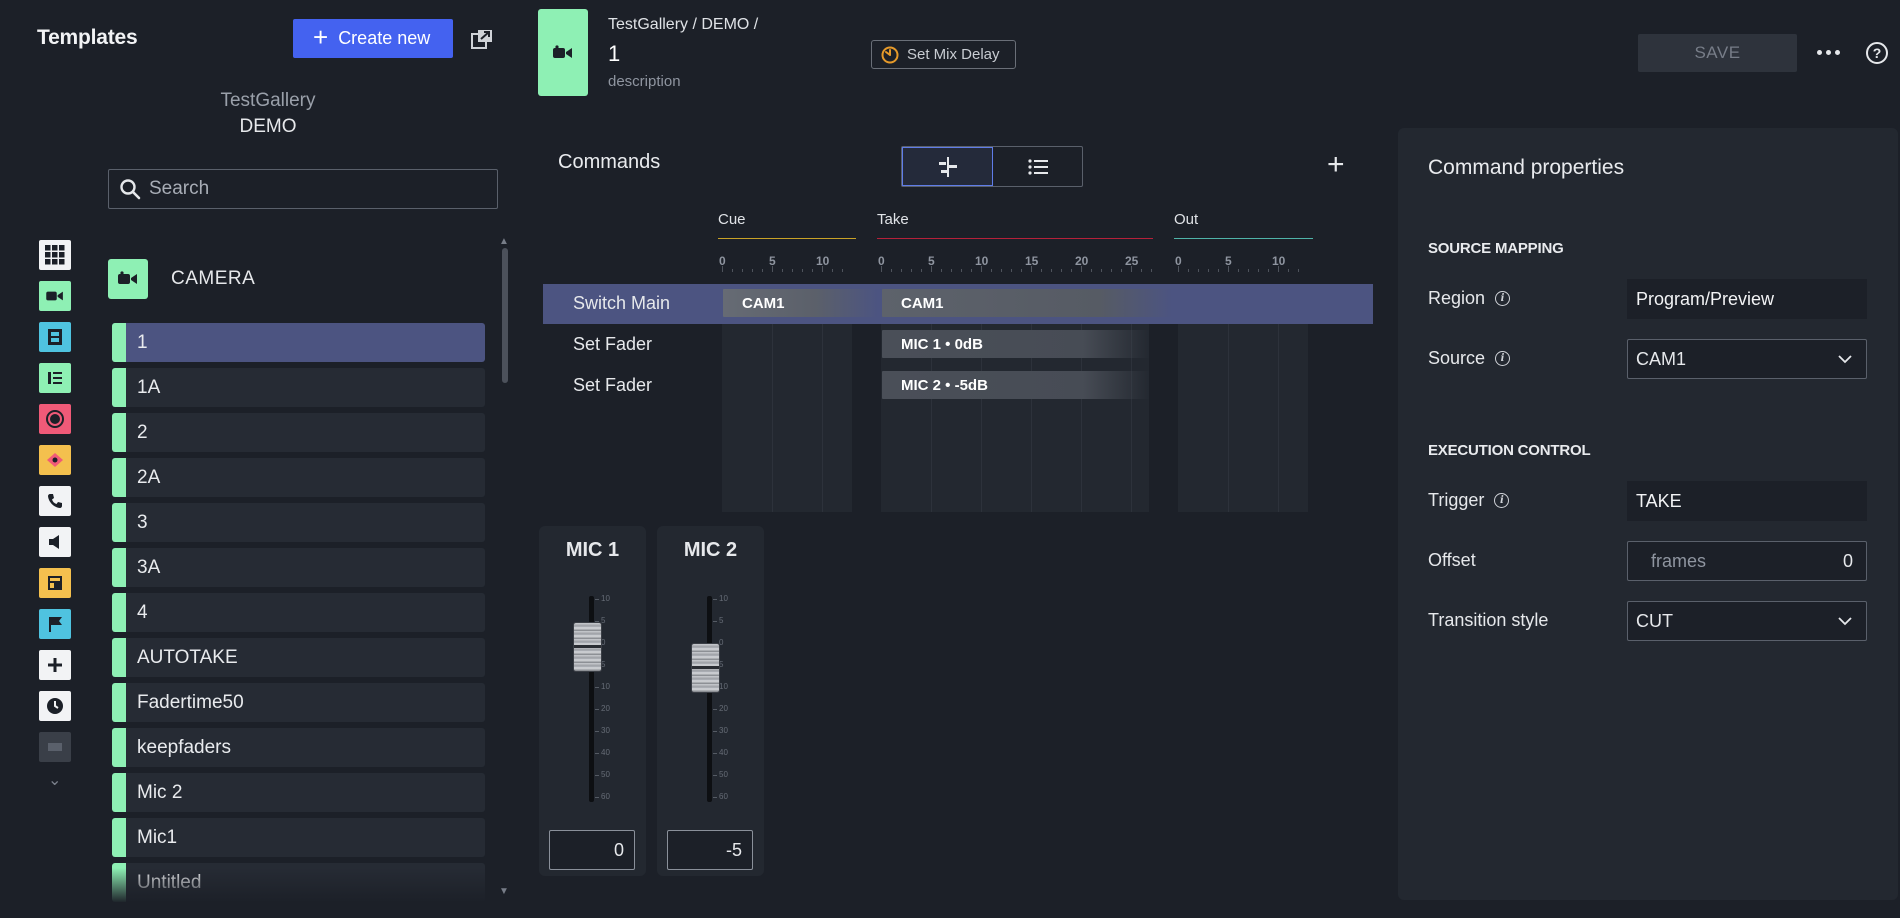 The width and height of the screenshot is (1900, 918). Describe the element at coordinates (1747, 359) in the screenshot. I see `source-select: CAM1` at that location.